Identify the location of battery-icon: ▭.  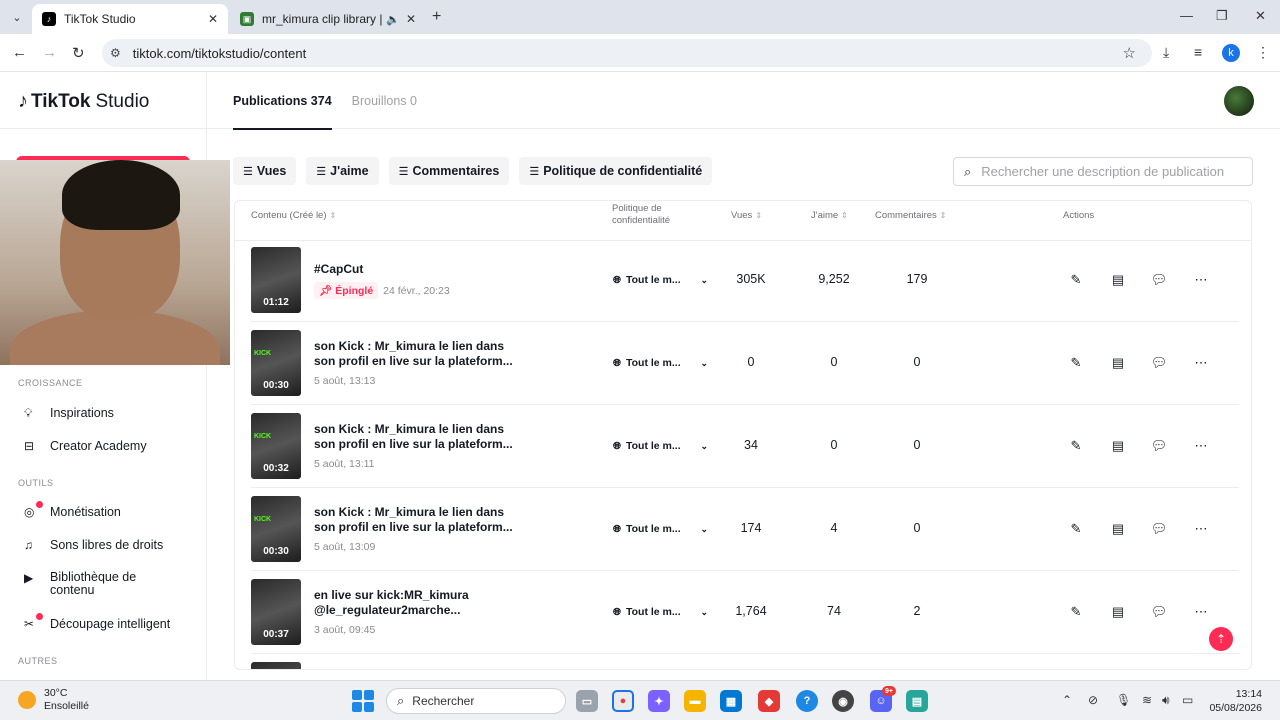
(1187, 700).